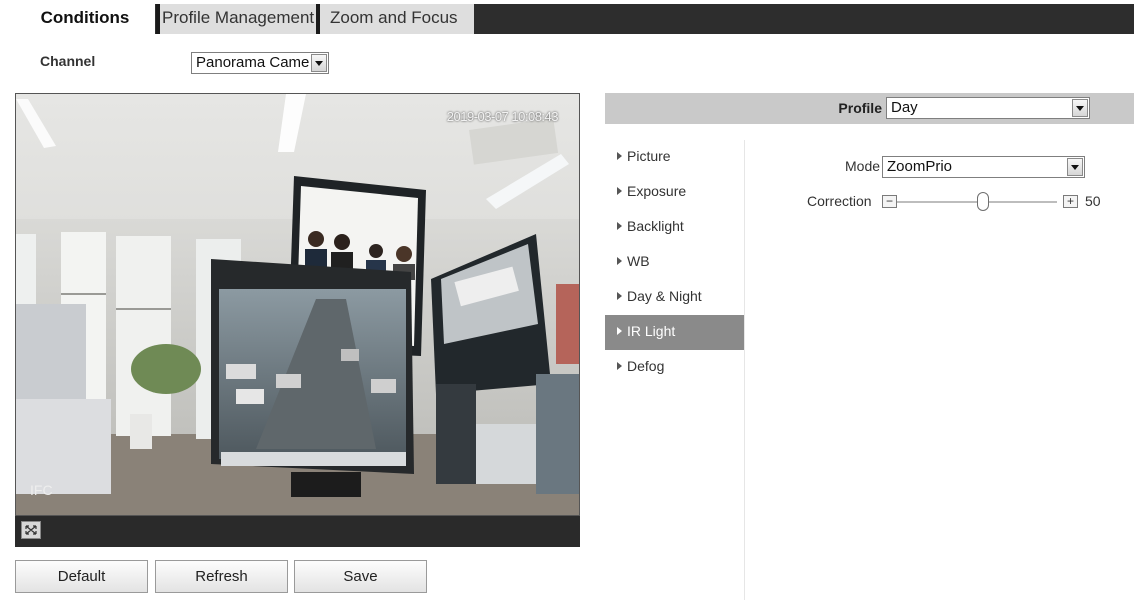  What do you see at coordinates (1070, 201) in the screenshot?
I see `correction-increase-button: +` at bounding box center [1070, 201].